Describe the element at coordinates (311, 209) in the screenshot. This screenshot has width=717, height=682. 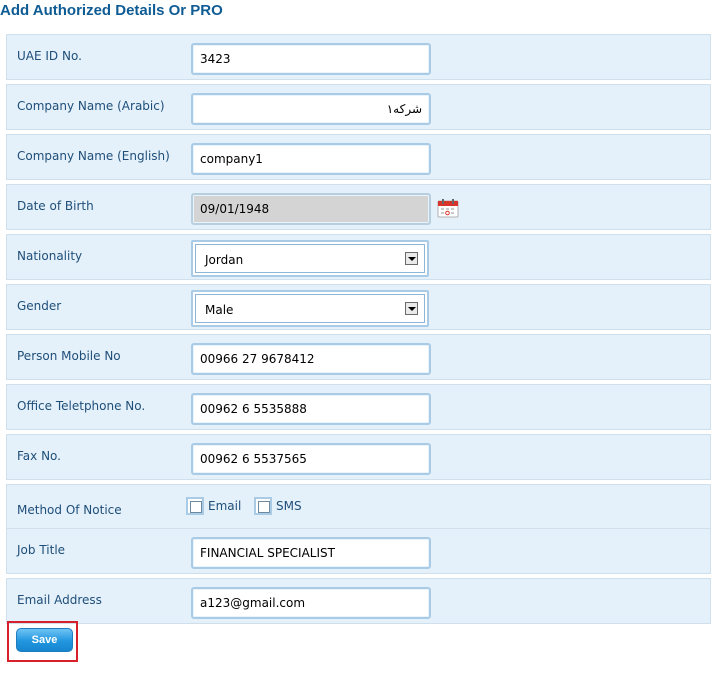
I see `date-of-birth-input: 09/01/1948` at that location.